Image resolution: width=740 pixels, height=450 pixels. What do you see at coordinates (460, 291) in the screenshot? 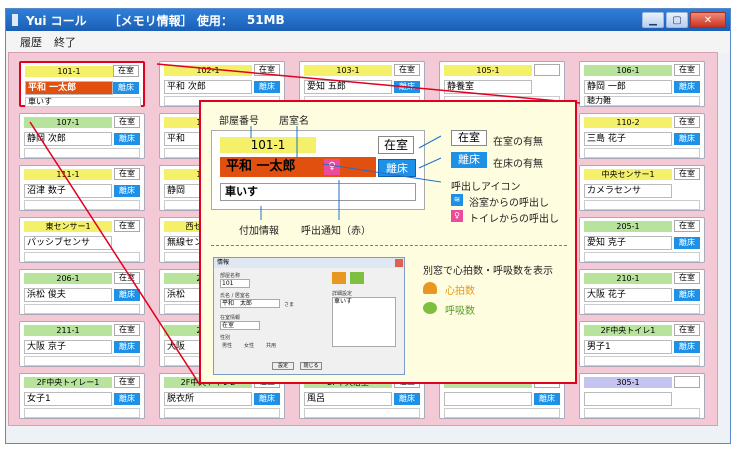
I see `label-heart: 心拍数` at bounding box center [460, 291].